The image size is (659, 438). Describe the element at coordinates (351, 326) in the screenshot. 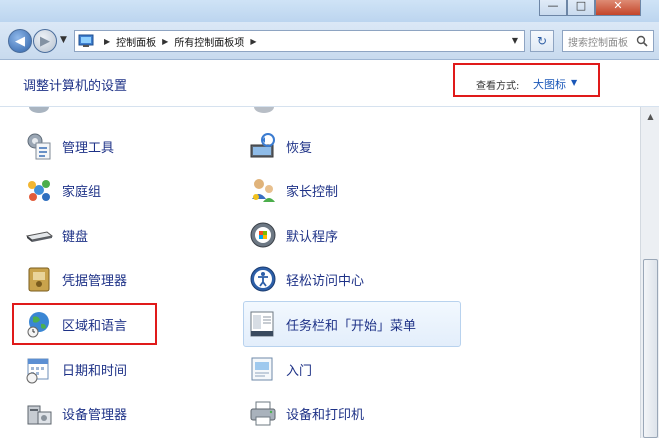

I see `item-label: 任务栏和「开始」菜单` at that location.